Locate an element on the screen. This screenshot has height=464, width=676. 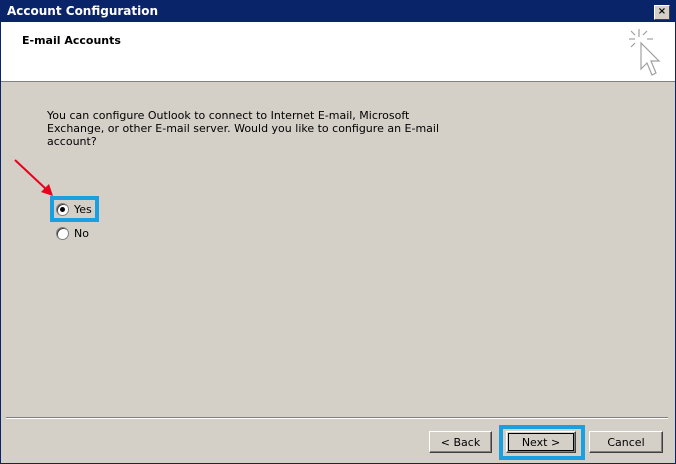
option-yes: Yes is located at coordinates (74, 209).